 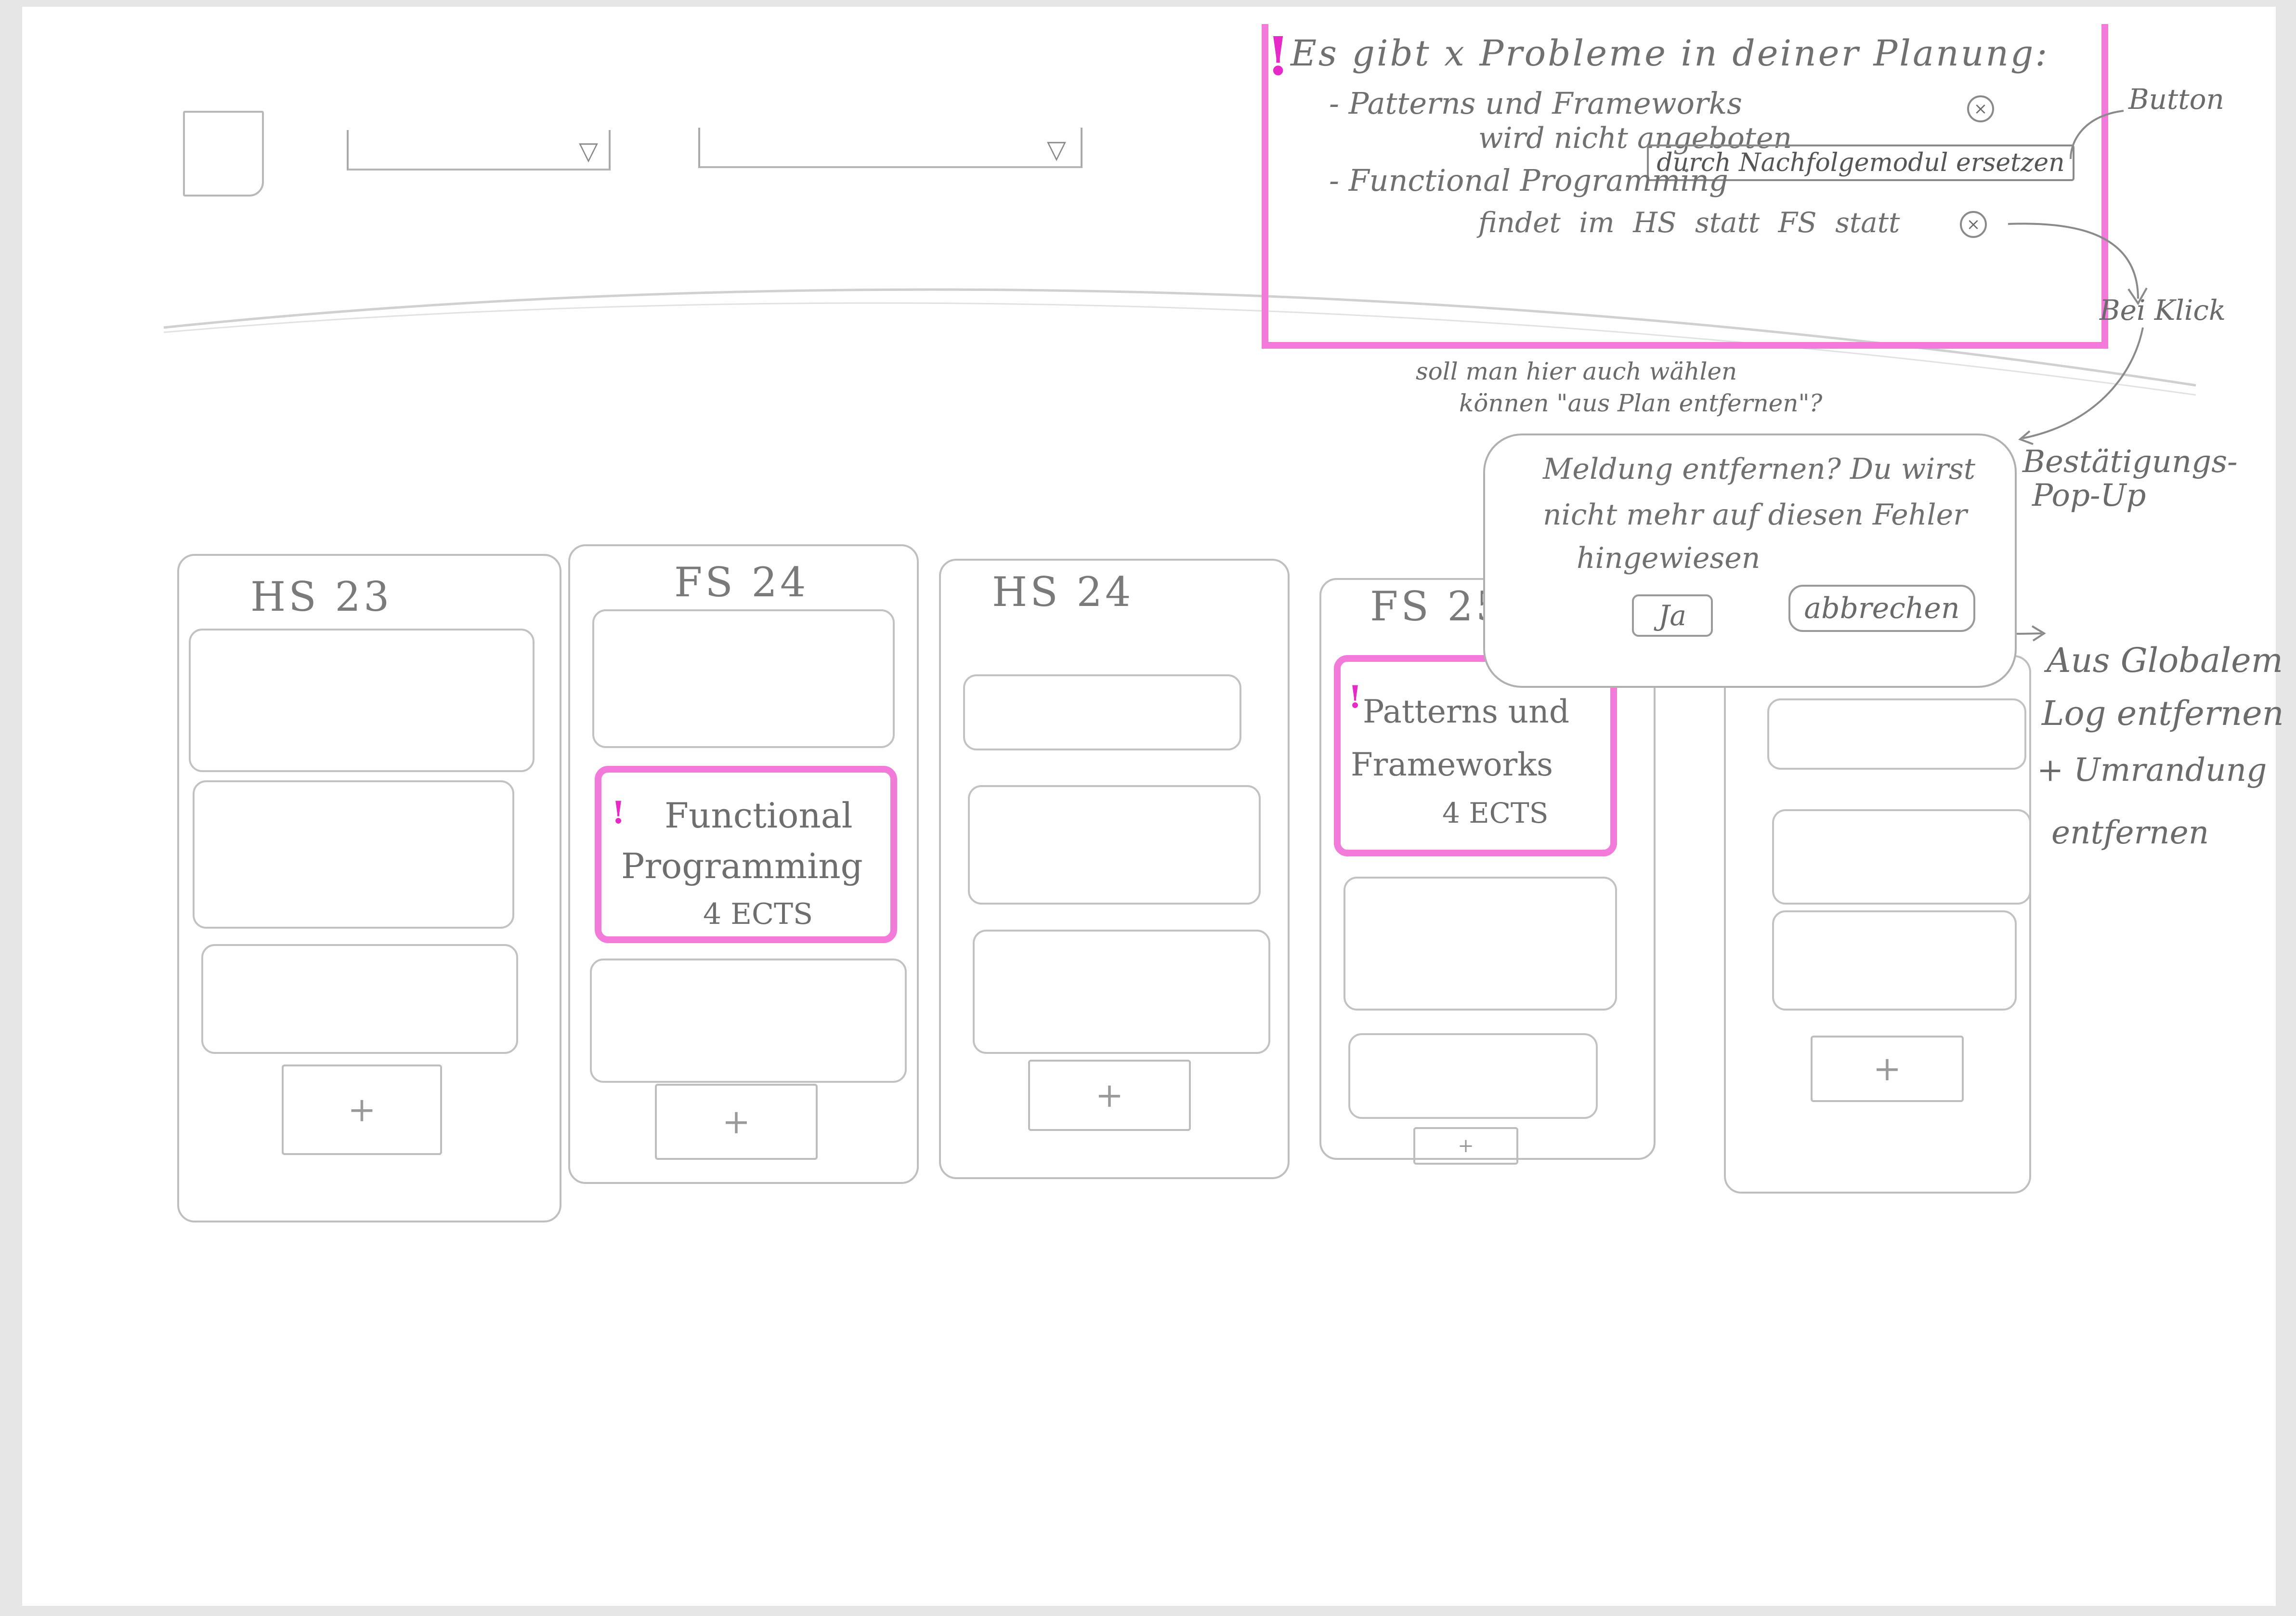 I want to click on semester-title: HS 24, so click(x=1063, y=592).